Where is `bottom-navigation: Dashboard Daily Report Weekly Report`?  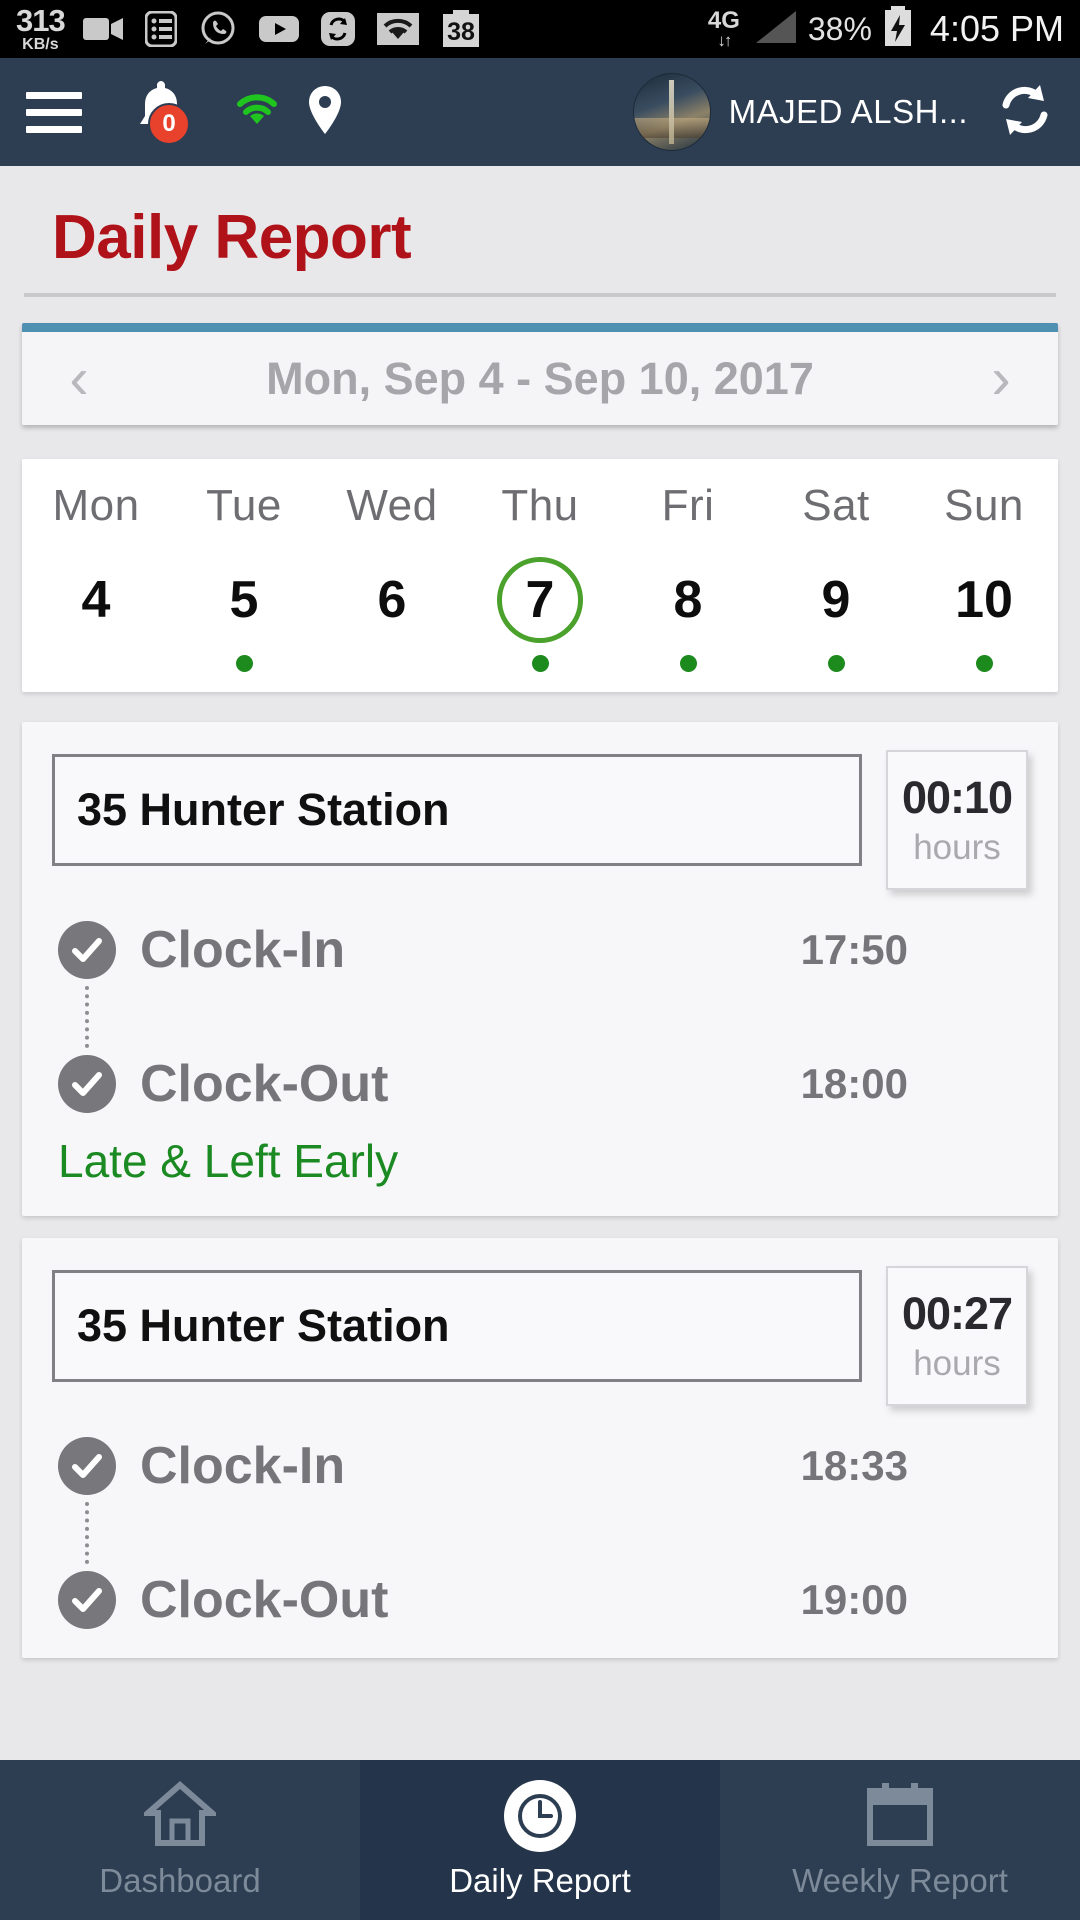
bottom-navigation: Dashboard Daily Report Weekly Report is located at coordinates (540, 1840).